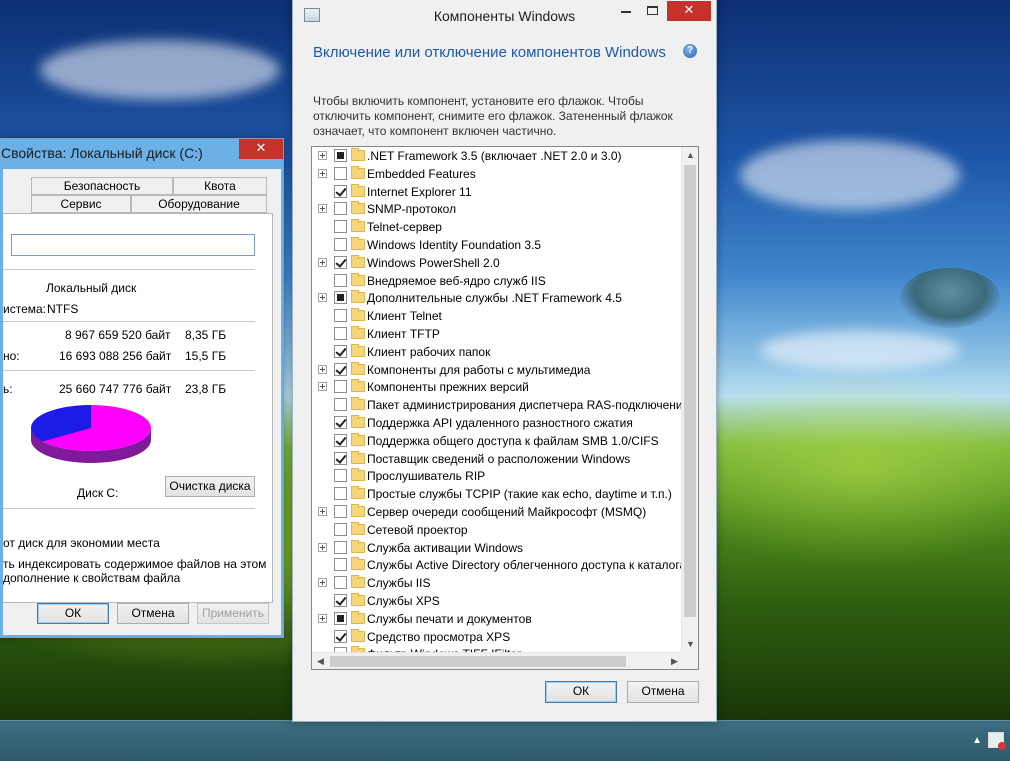  What do you see at coordinates (497, 281) in the screenshot?
I see `feature-row: Внедряемое веб-ядро служб IIS` at bounding box center [497, 281].